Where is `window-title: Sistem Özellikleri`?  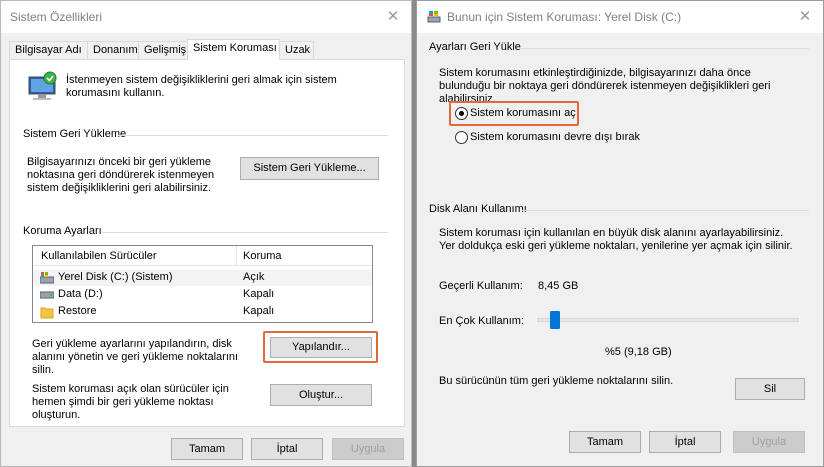
window-title: Sistem Özellikleri is located at coordinates (56, 17).